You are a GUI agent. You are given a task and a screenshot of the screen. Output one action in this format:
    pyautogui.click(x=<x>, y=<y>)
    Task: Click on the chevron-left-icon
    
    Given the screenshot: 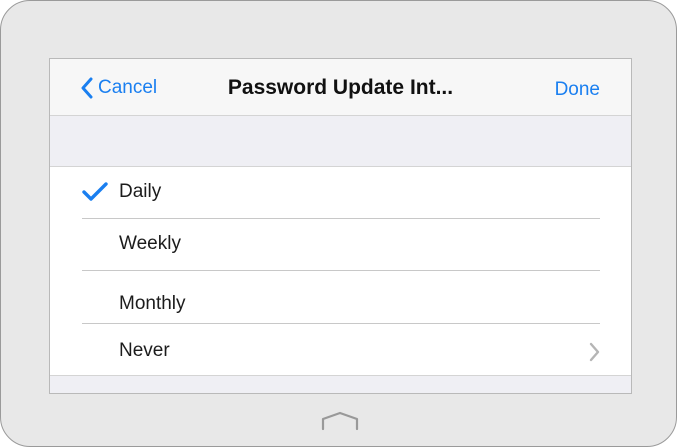 What is the action you would take?
    pyautogui.click(x=87, y=88)
    